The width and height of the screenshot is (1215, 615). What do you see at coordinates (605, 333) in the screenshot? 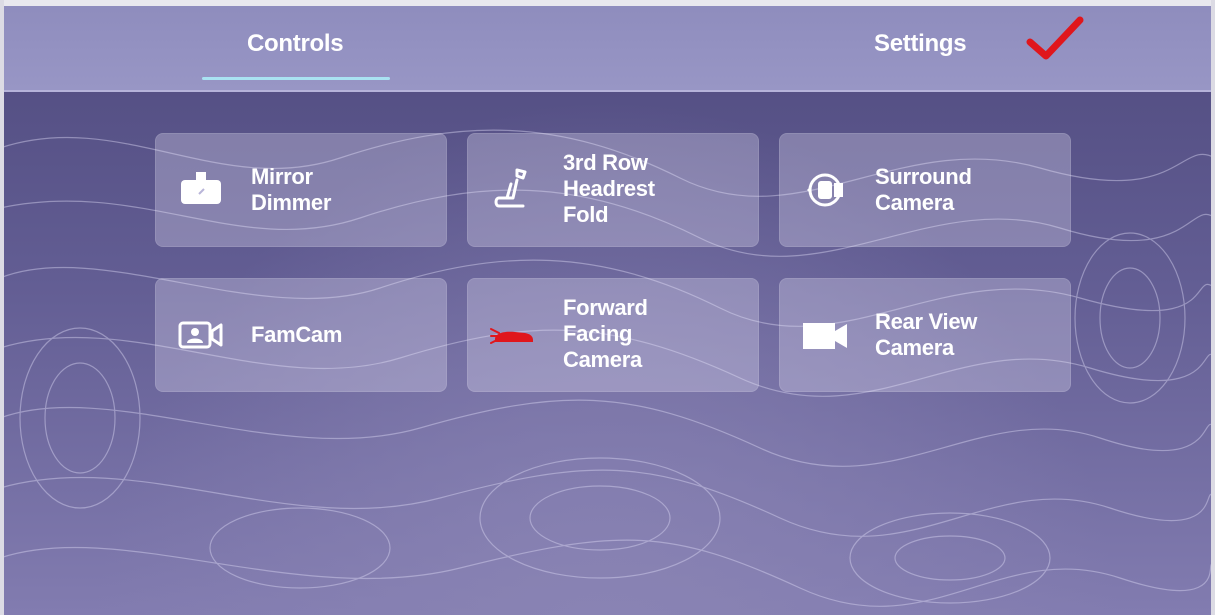
I see `forward-facing-camera-label: Forward Facing Camera` at bounding box center [605, 333].